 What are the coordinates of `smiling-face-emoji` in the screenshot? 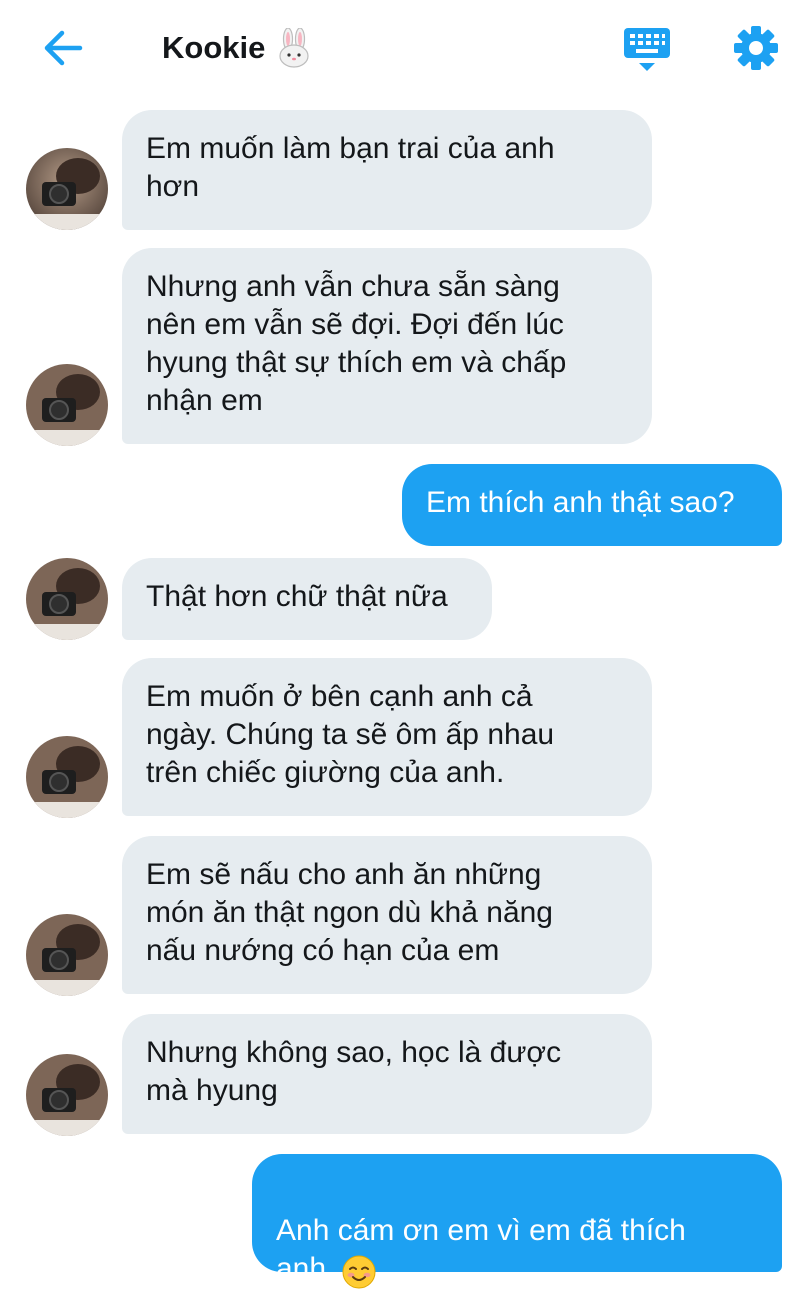 It's located at (359, 1258).